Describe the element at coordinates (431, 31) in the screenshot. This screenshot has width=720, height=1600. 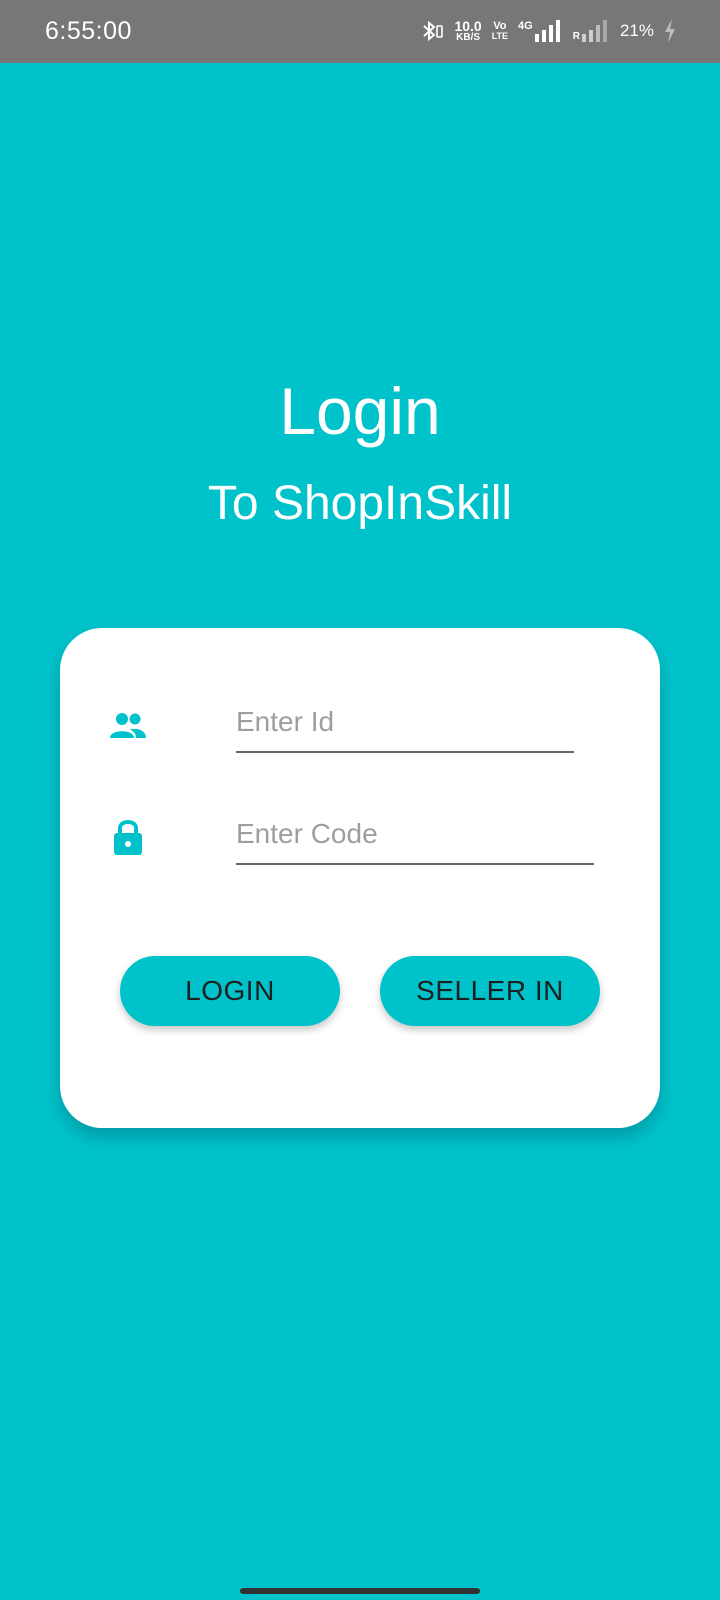
I see `bluetooth-icon` at that location.